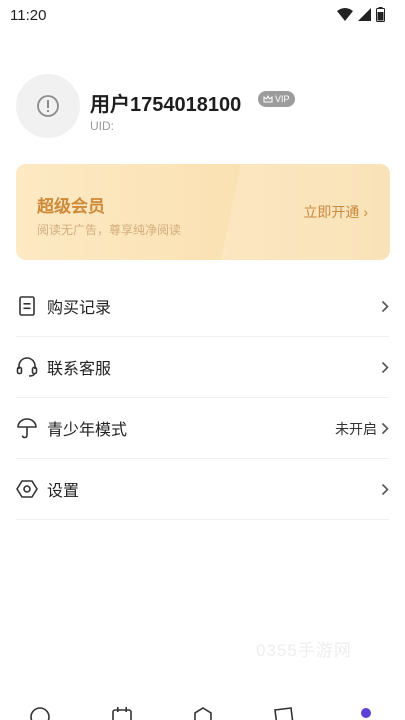 Image resolution: width=405 pixels, height=720 pixels. What do you see at coordinates (268, 99) in the screenshot?
I see `crown-icon` at bounding box center [268, 99].